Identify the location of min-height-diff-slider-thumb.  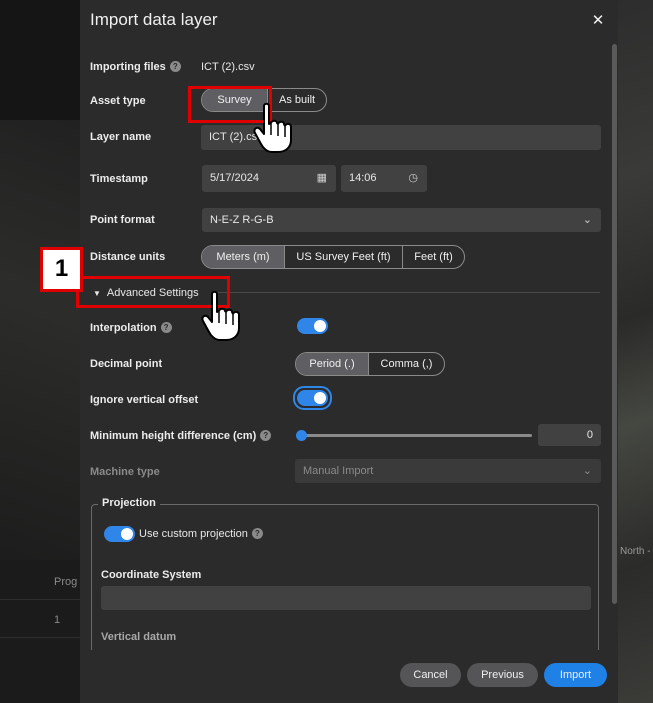
(301, 435).